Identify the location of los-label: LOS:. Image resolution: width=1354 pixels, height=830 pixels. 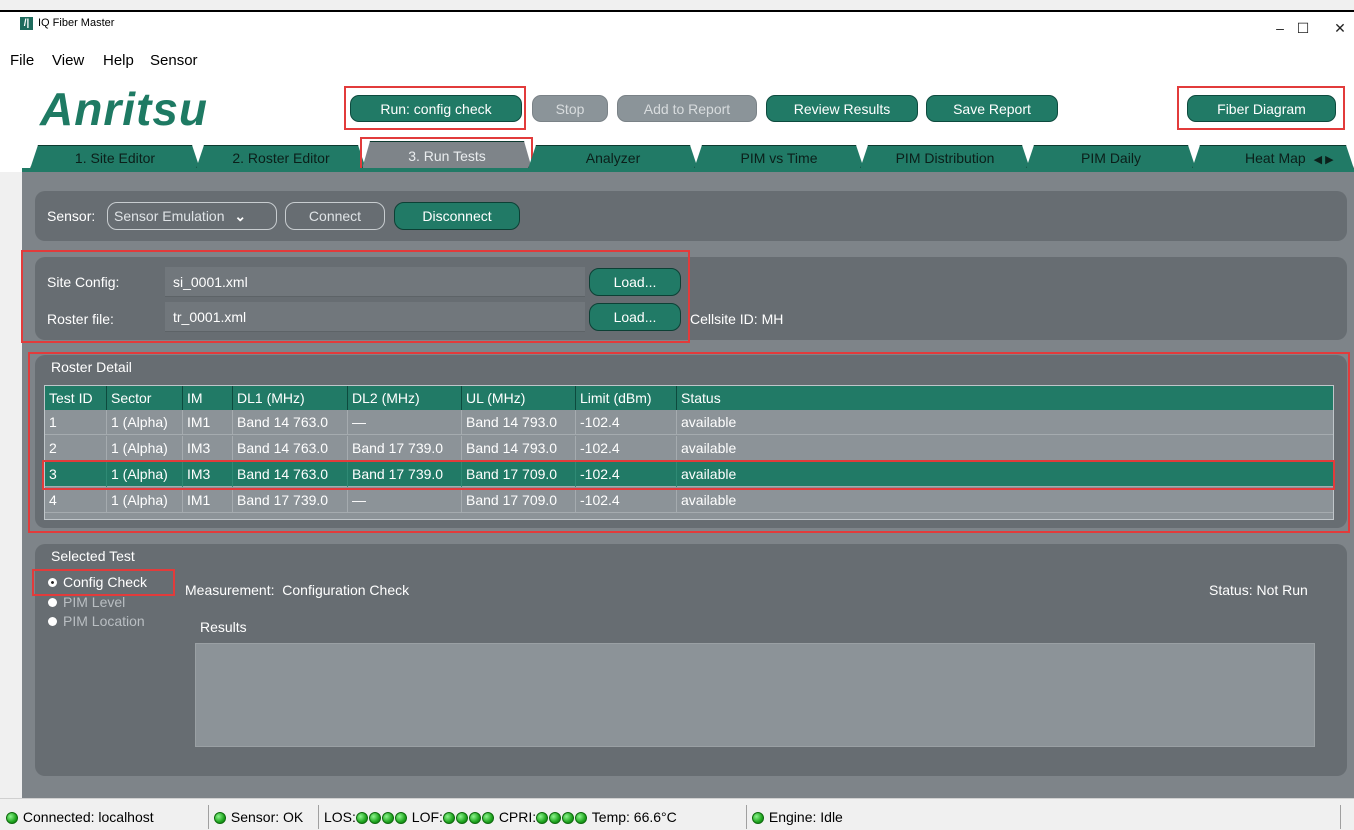
(340, 817).